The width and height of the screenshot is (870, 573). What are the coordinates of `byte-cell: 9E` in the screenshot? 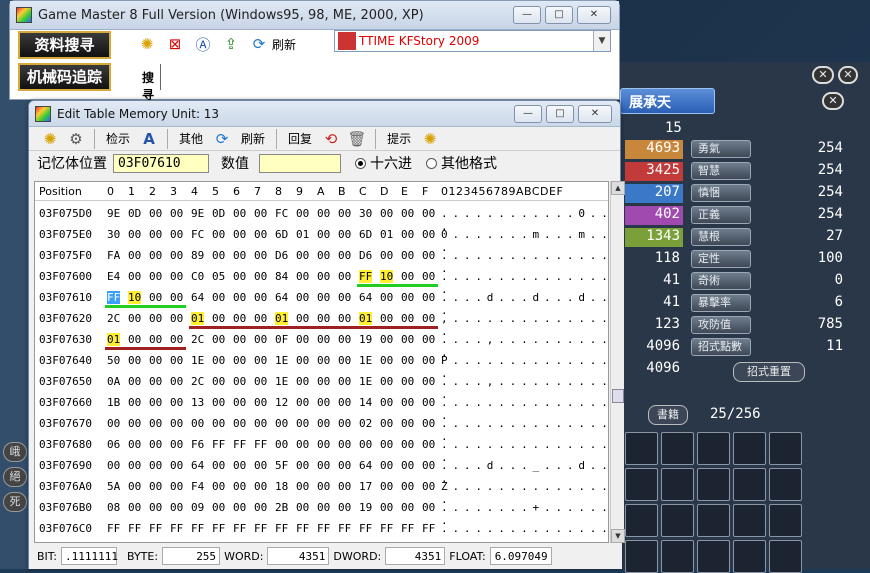 It's located at (113, 213).